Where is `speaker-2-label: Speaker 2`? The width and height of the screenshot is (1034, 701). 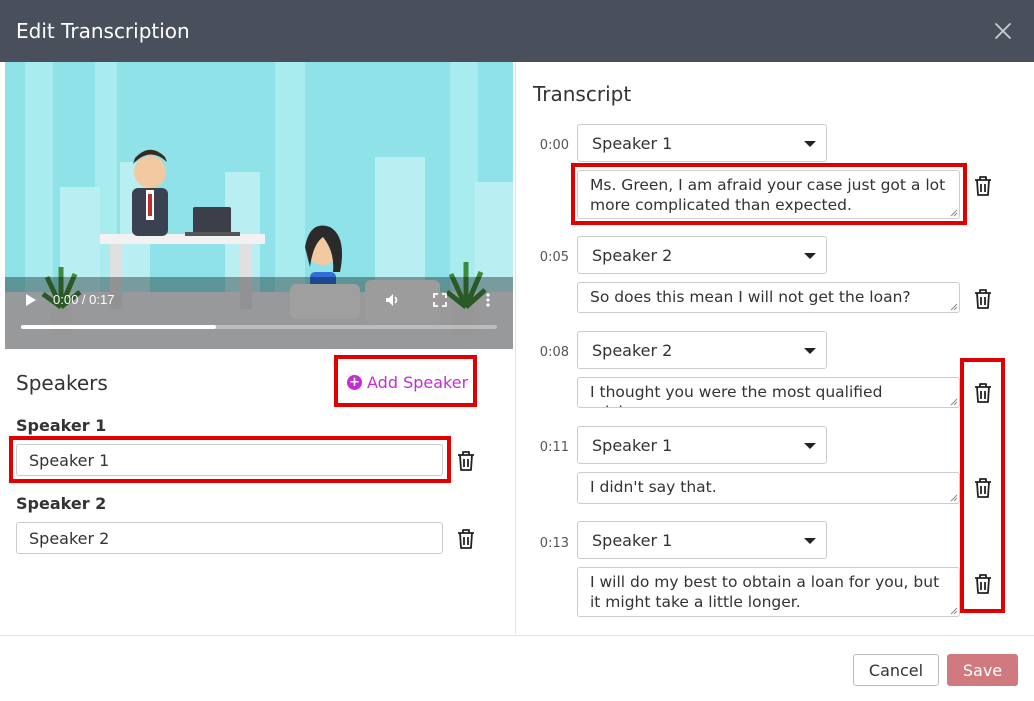 speaker-2-label: Speaker 2 is located at coordinates (61, 503).